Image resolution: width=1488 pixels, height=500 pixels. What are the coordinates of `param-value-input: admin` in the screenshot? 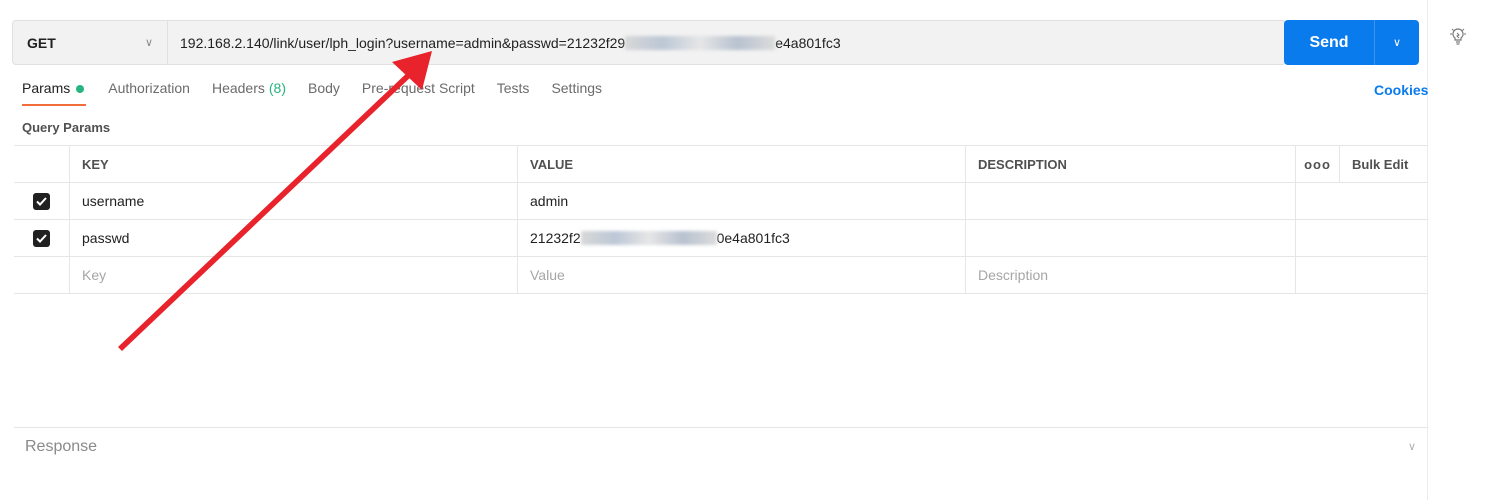 It's located at (742, 201).